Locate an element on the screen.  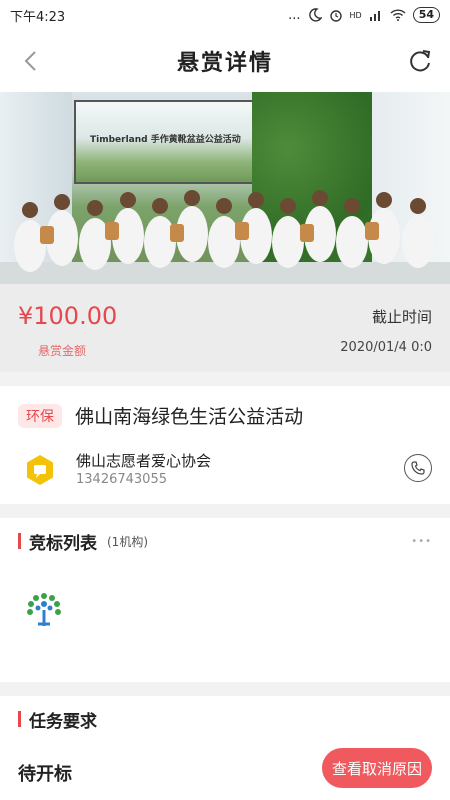
organizer-row: 佛山志愿者爱心协会 13426743055 is located at coordinates (225, 470).